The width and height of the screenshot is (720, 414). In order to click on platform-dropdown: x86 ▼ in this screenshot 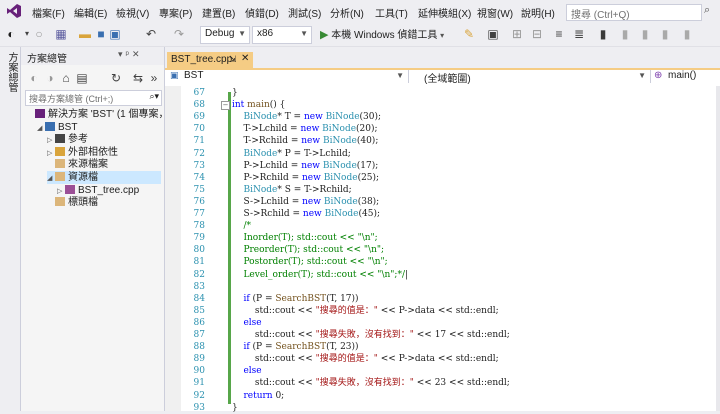, I will do `click(282, 35)`.